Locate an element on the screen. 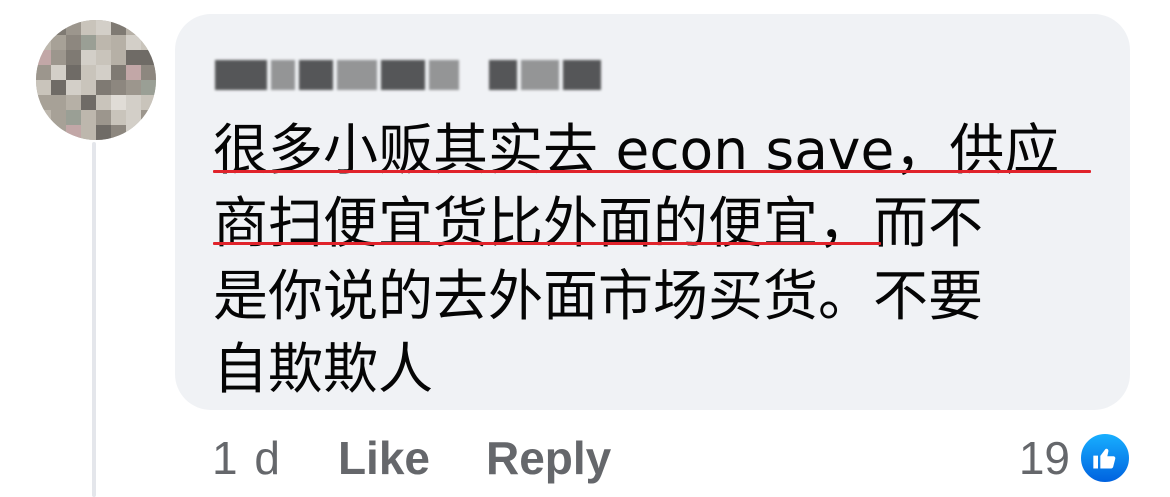 The height and width of the screenshot is (497, 1170). comment-actions: 1 d Like Reply is located at coordinates (411, 458).